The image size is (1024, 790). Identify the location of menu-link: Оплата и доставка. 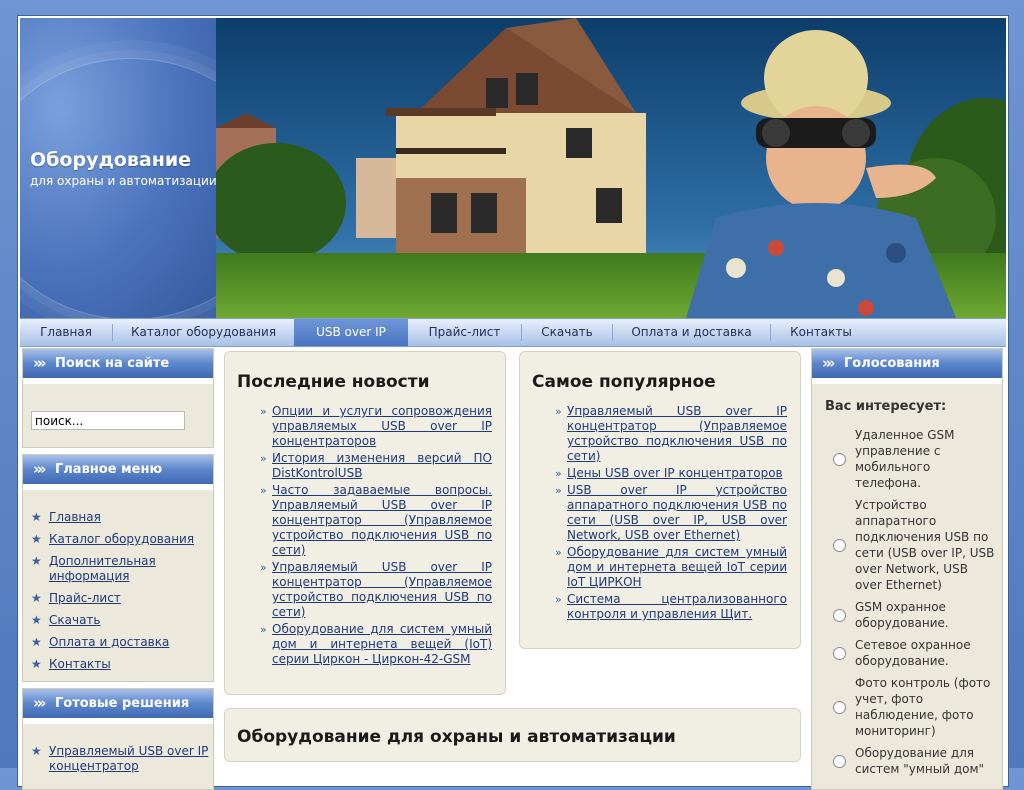
(109, 642).